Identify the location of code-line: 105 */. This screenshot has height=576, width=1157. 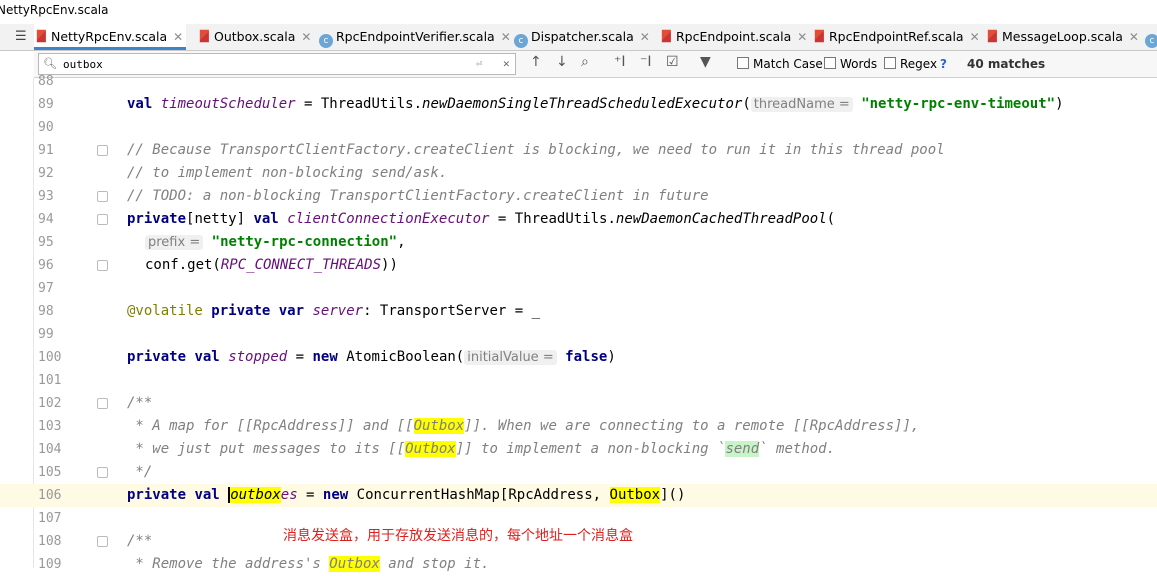
(95, 472).